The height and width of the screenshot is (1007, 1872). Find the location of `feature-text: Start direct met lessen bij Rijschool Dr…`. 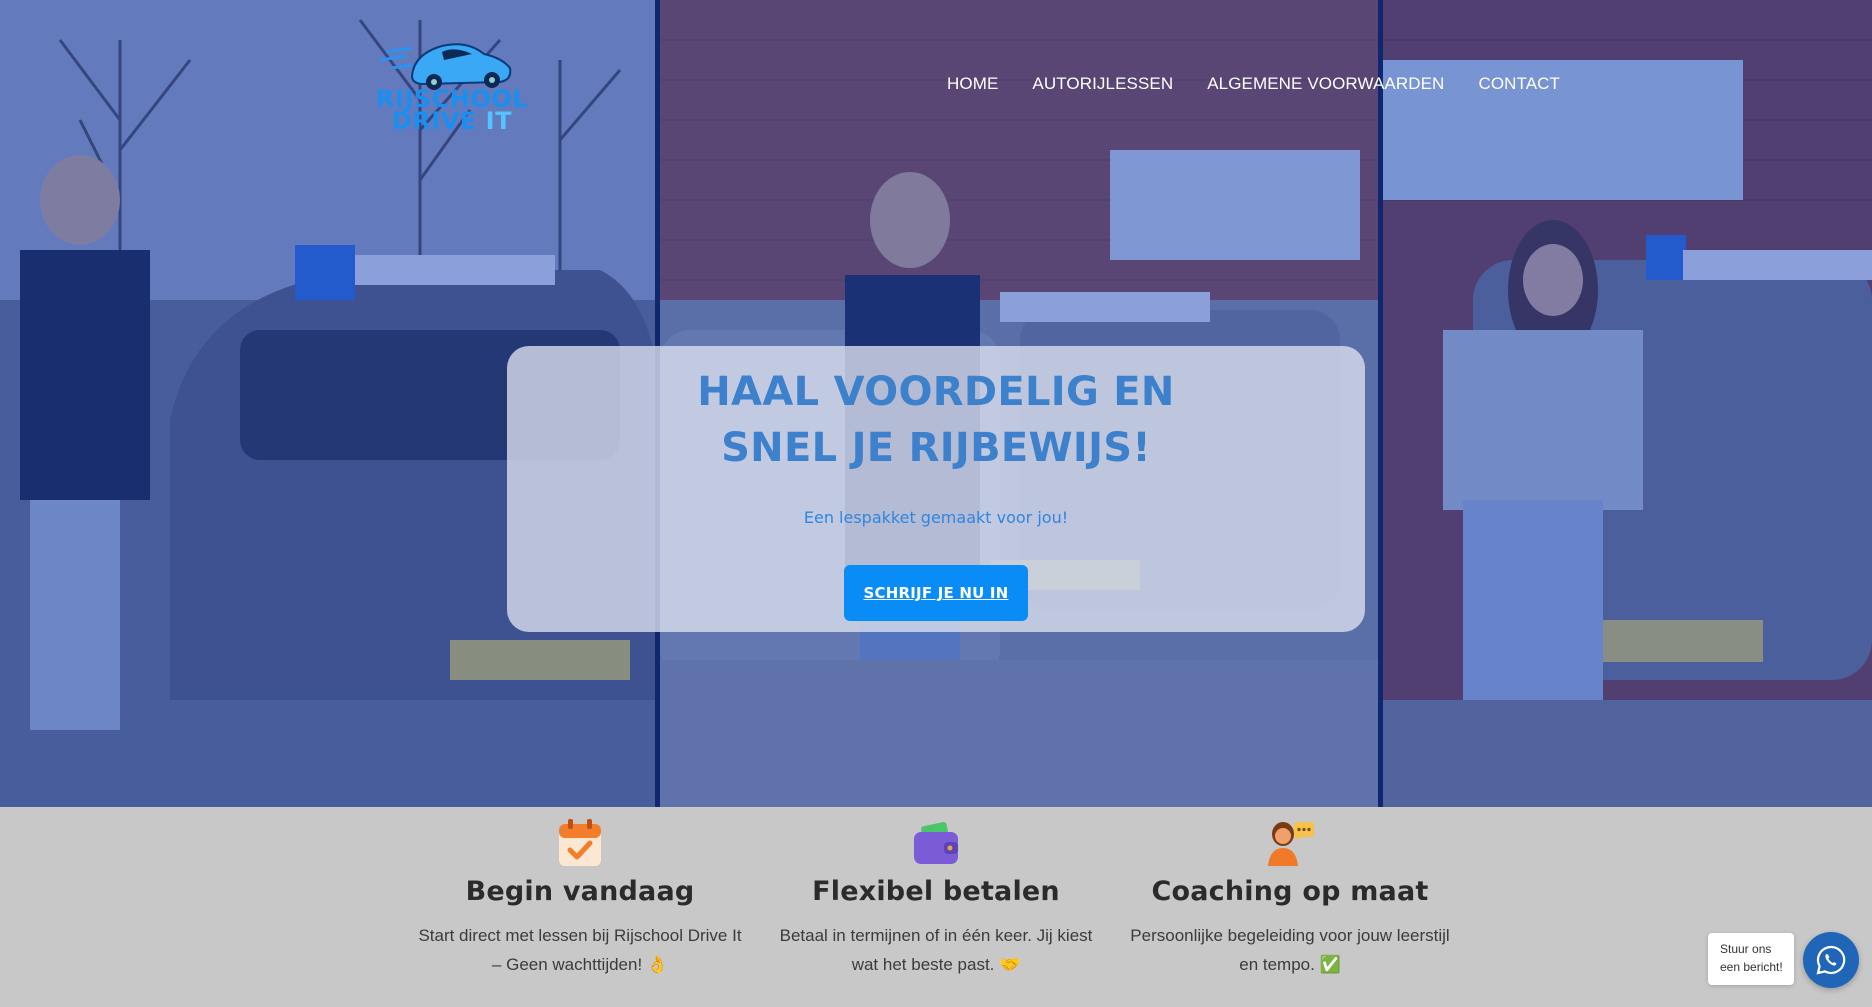

feature-text: Start direct met lessen bij Rijschool Dr… is located at coordinates (580, 950).